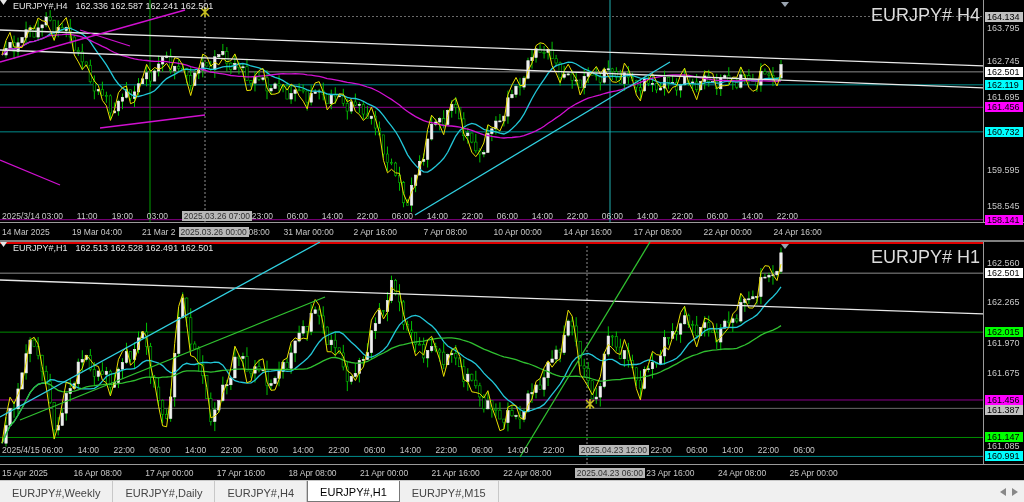 The image size is (1024, 502). Describe the element at coordinates (216, 216) in the screenshot. I see `cursor-time-label: 2025.03.26 07:00` at that location.